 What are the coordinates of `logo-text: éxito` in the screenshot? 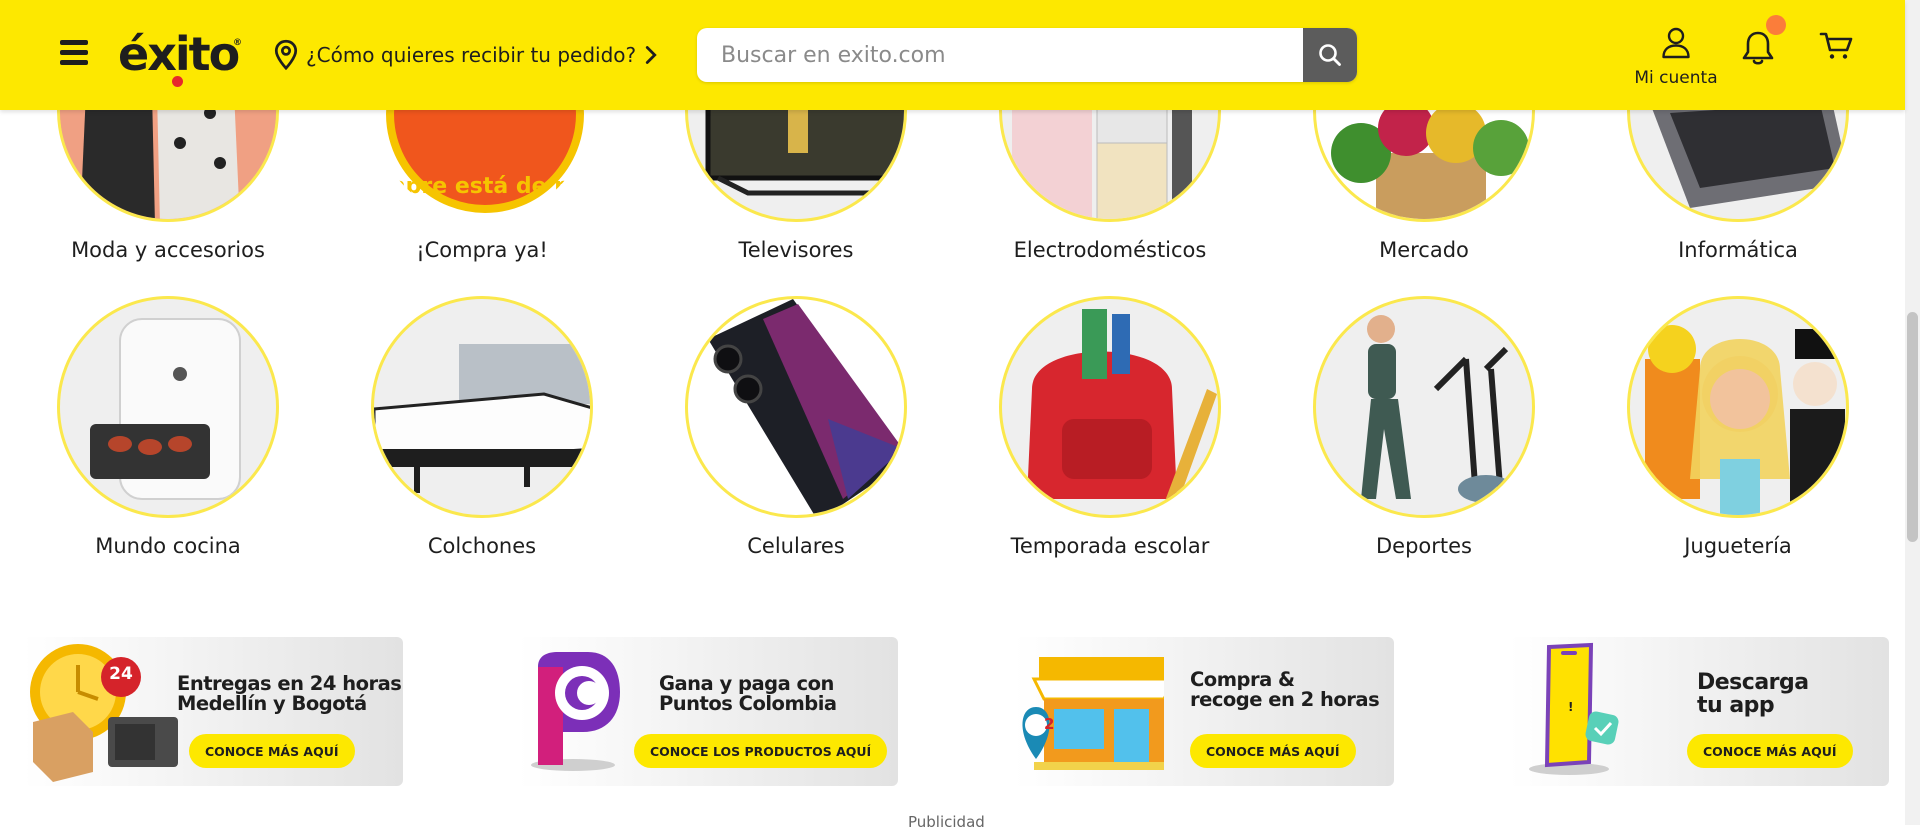 It's located at (179, 54).